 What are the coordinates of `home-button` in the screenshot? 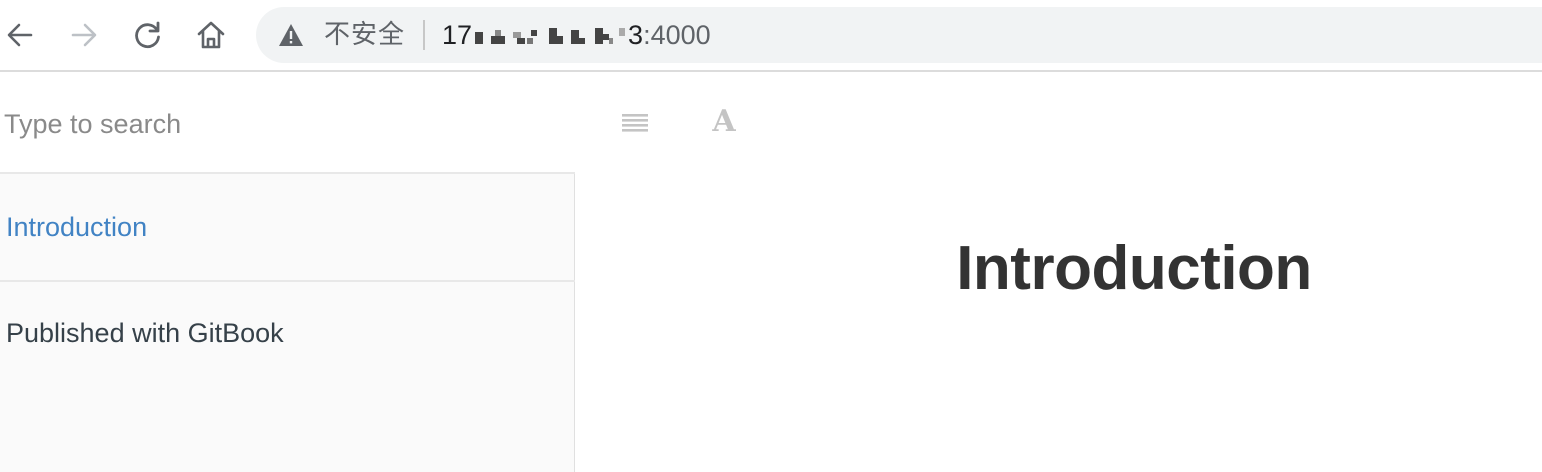 It's located at (211, 35).